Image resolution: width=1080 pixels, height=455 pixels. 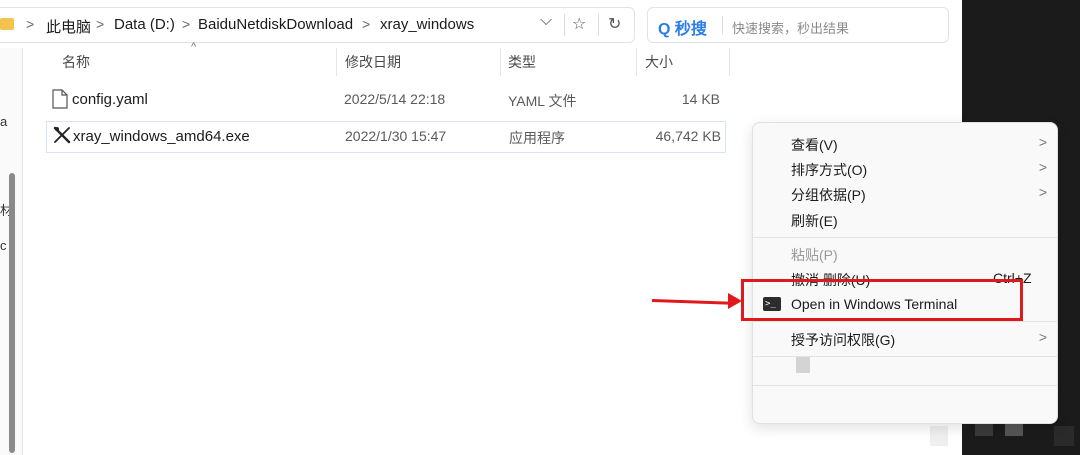 What do you see at coordinates (68, 26) in the screenshot?
I see `breadcrumb-this-pc: 此电脑` at bounding box center [68, 26].